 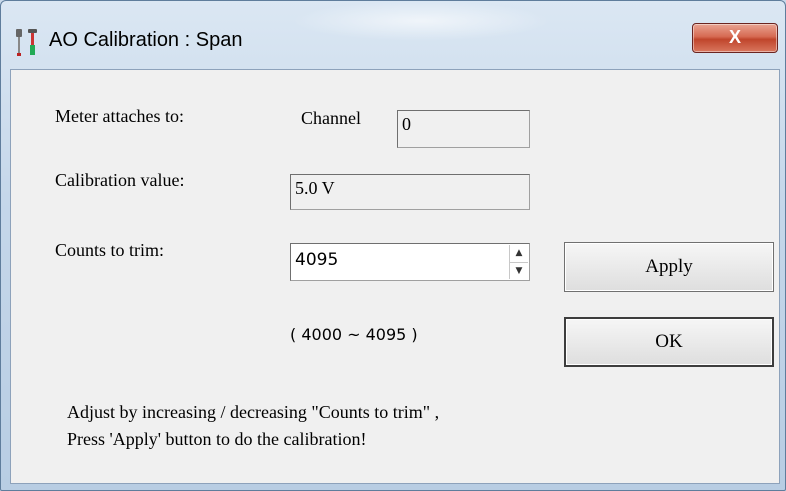 What do you see at coordinates (735, 38) in the screenshot?
I see `close-button: X` at bounding box center [735, 38].